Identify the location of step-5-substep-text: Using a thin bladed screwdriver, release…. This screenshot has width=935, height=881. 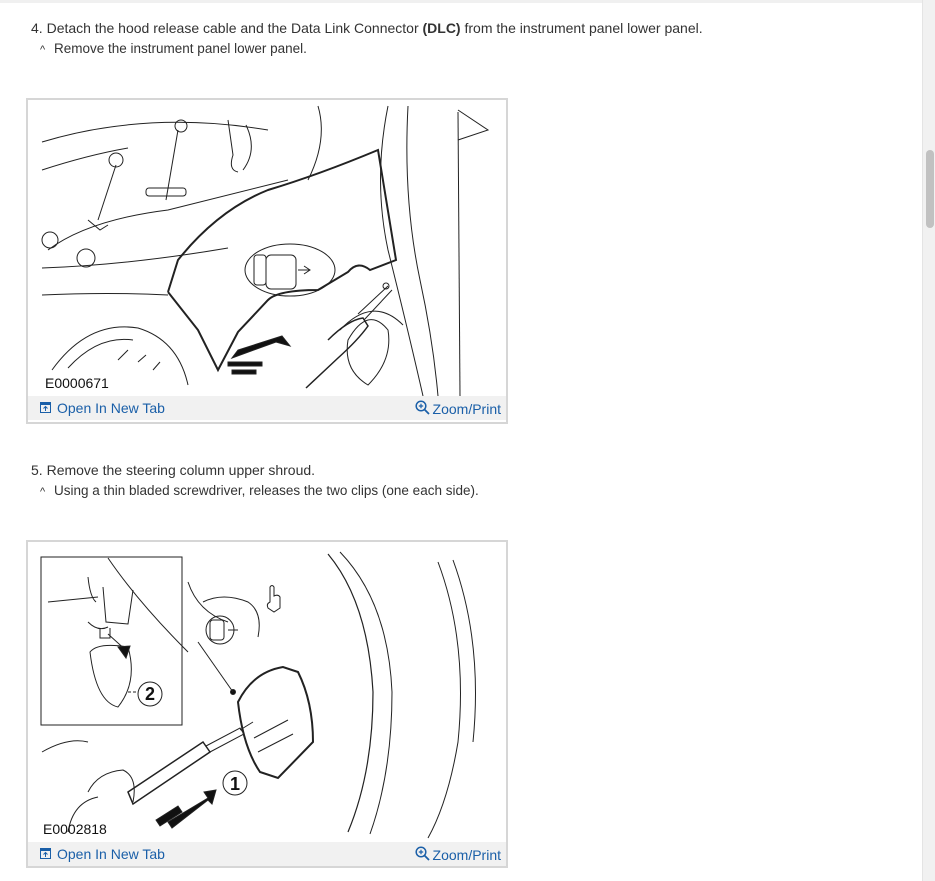
(266, 490).